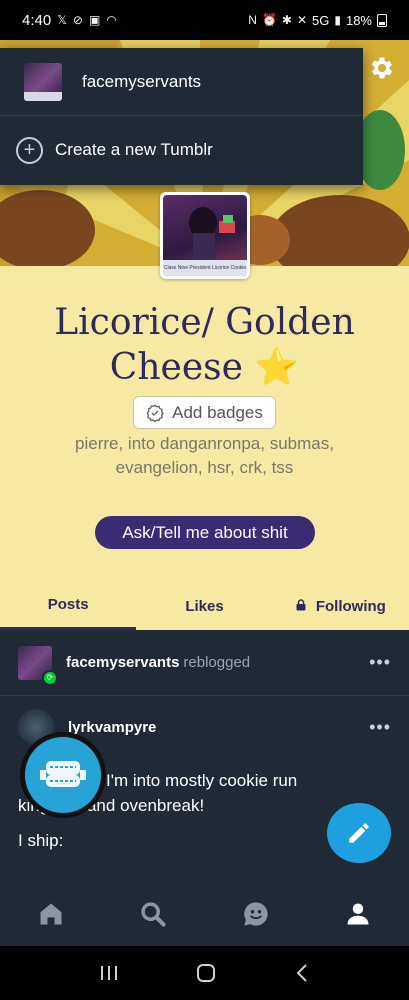  I want to click on tab-label: Following, so click(350, 606).